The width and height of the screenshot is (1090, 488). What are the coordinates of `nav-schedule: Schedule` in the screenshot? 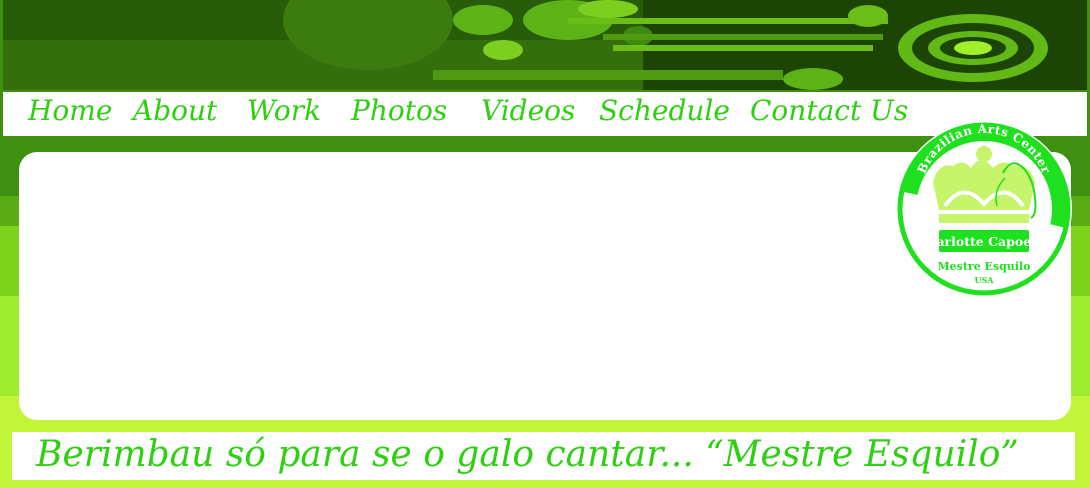 It's located at (664, 110).